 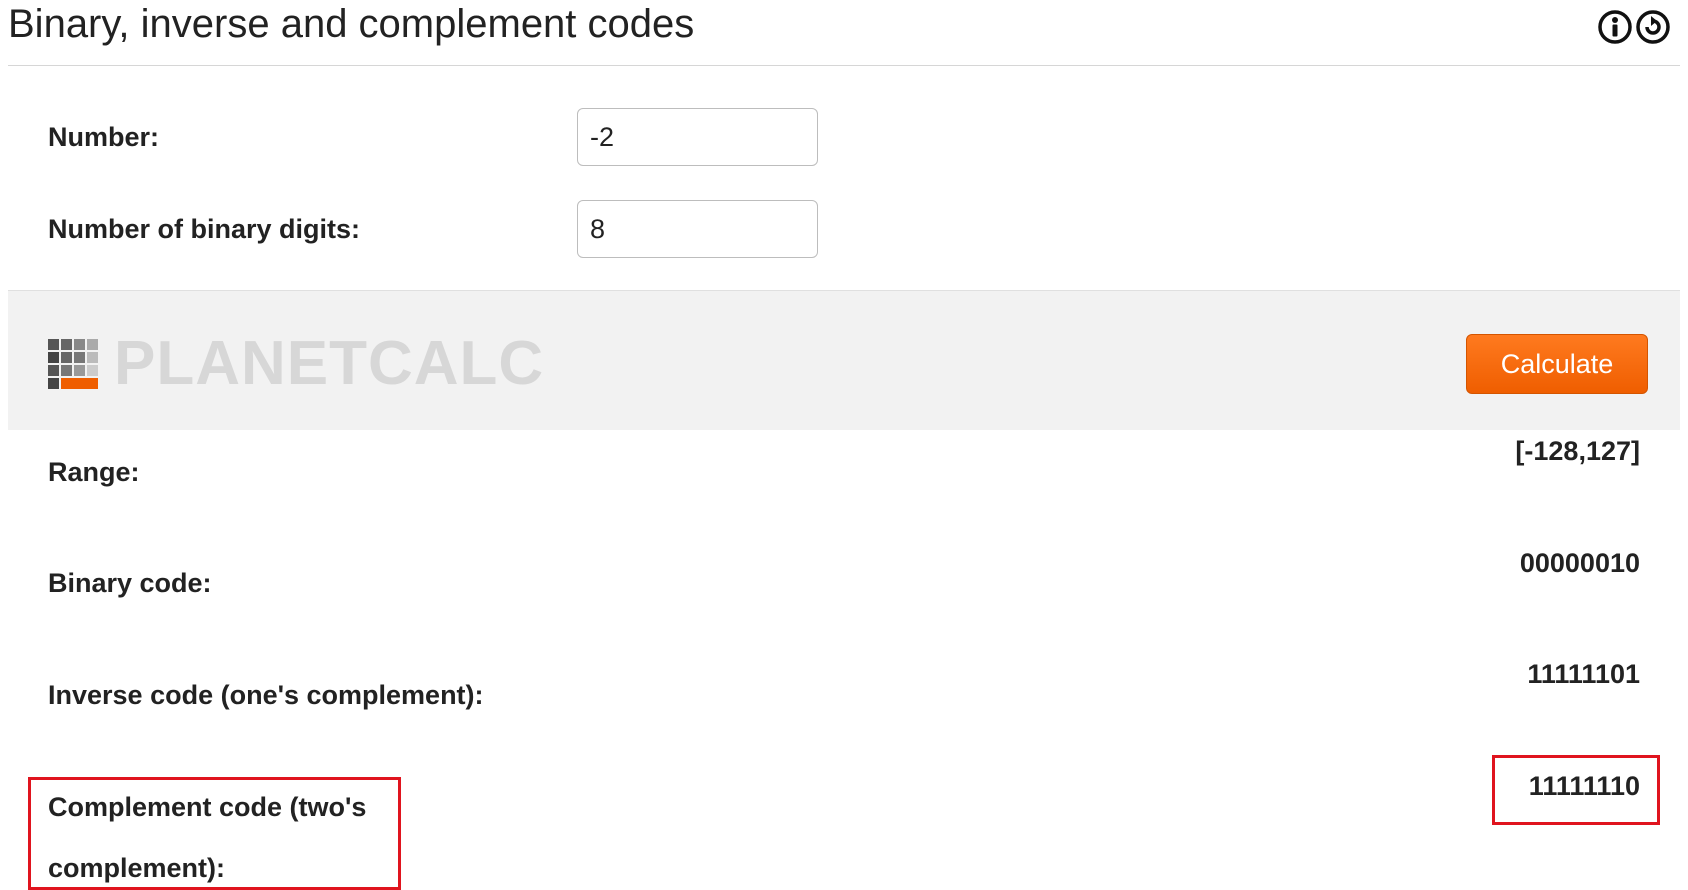 What do you see at coordinates (130, 583) in the screenshot?
I see `binary-code-label: Binary code:` at bounding box center [130, 583].